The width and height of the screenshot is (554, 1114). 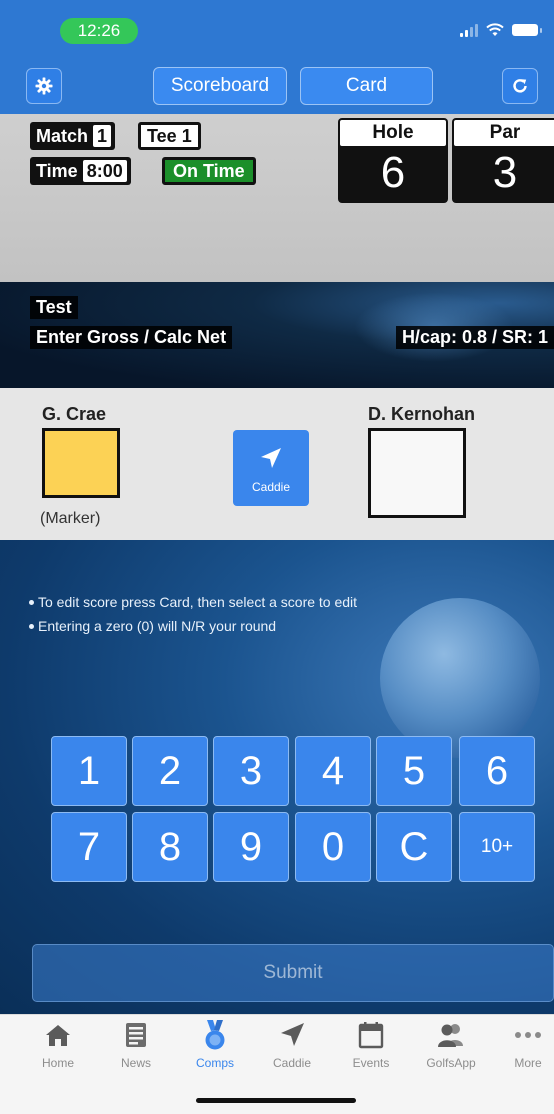 What do you see at coordinates (523, 1044) in the screenshot?
I see `tab-more: More` at bounding box center [523, 1044].